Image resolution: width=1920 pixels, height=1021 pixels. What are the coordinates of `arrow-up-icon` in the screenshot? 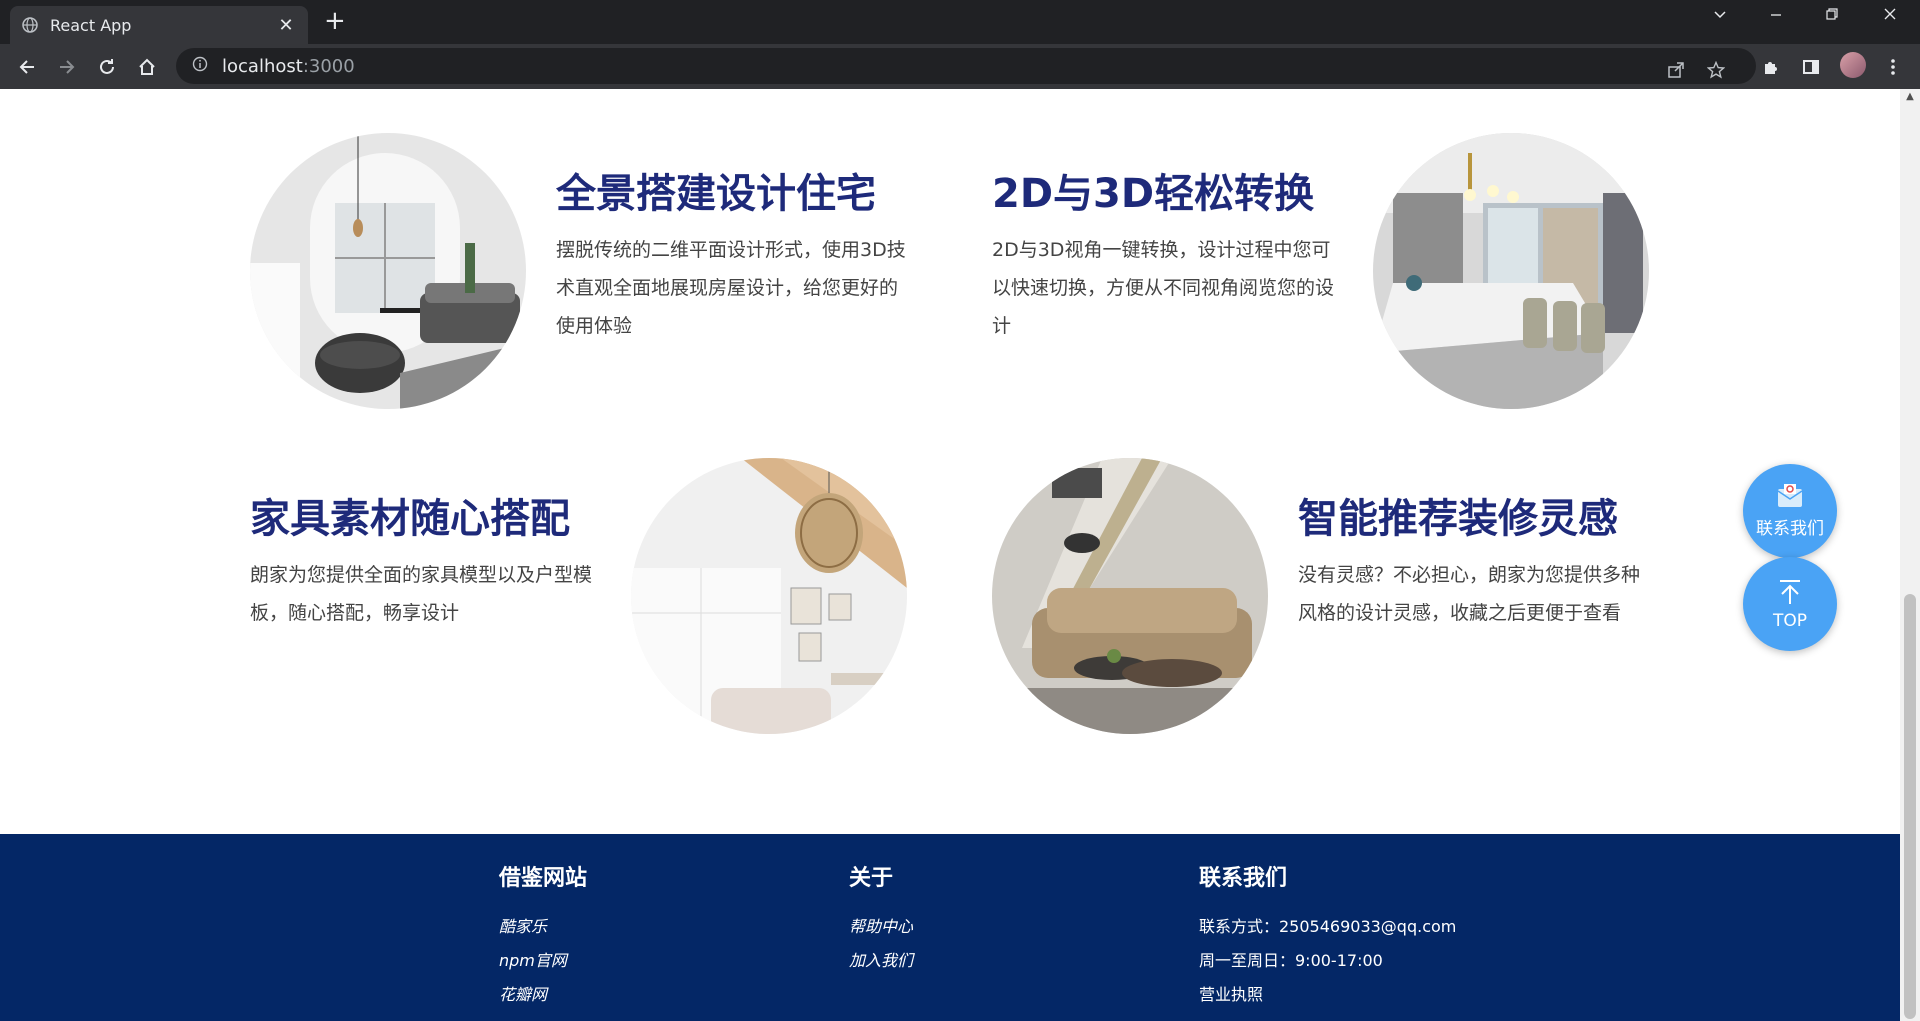 It's located at (1790, 594).